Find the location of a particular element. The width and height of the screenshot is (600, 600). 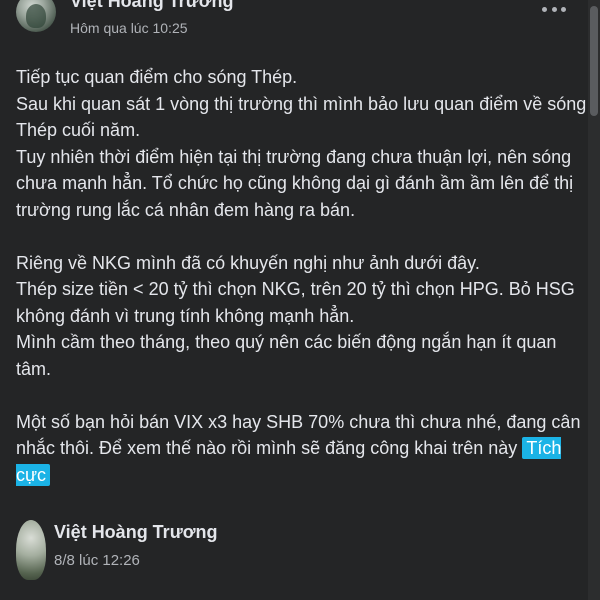

author-name: Việt Hoàng Trương is located at coordinates (152, 6).